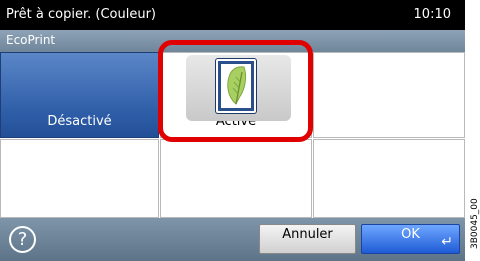  Describe the element at coordinates (235, 91) in the screenshot. I see `selection-highlight` at that location.